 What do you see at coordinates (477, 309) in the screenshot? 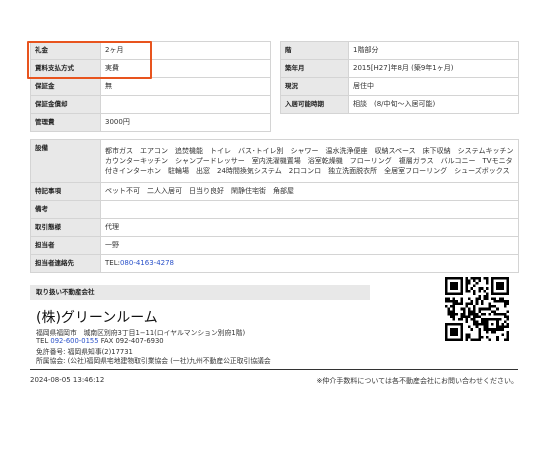
I see `qr-code` at bounding box center [477, 309].